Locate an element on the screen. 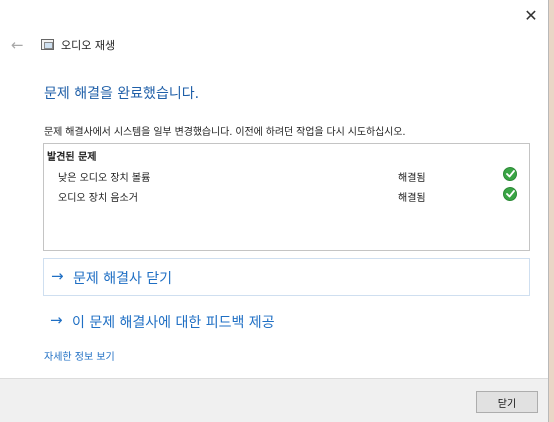  details-link: 자세한 정보 보기 is located at coordinates (79, 355).